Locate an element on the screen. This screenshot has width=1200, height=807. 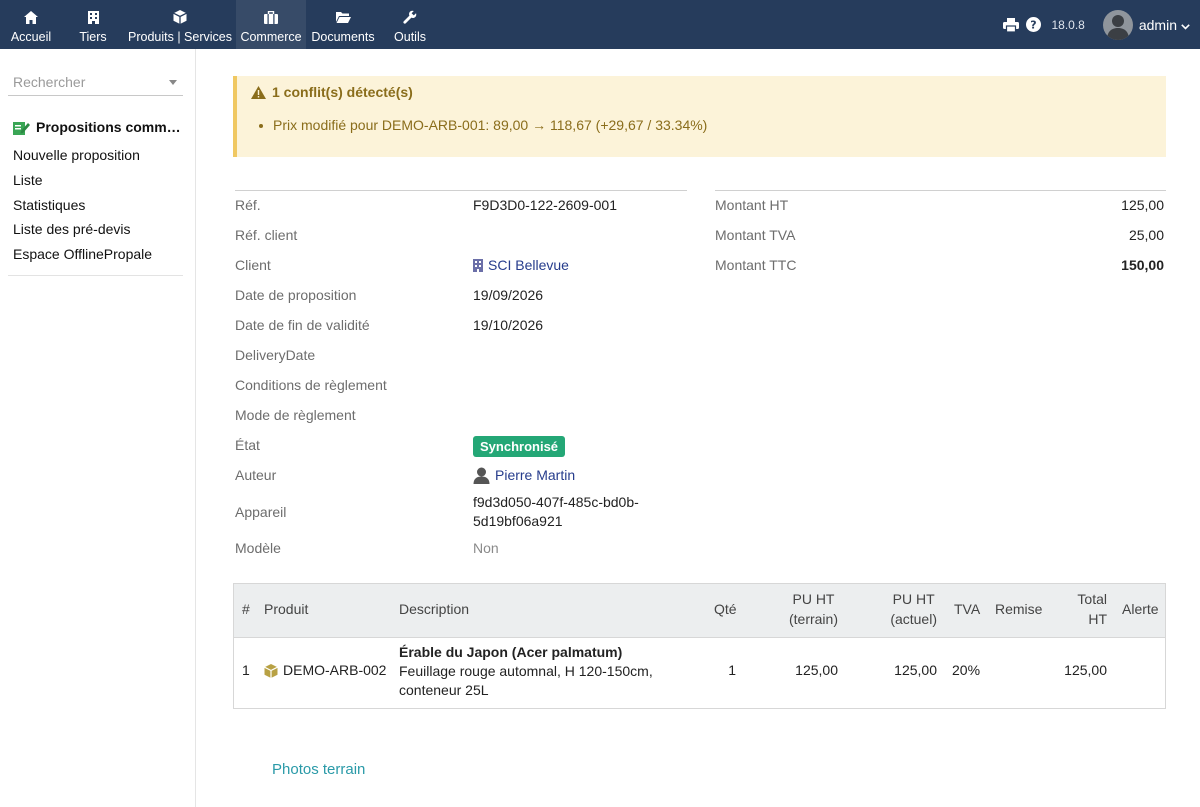
th-remise: Remise is located at coordinates (1019, 609).